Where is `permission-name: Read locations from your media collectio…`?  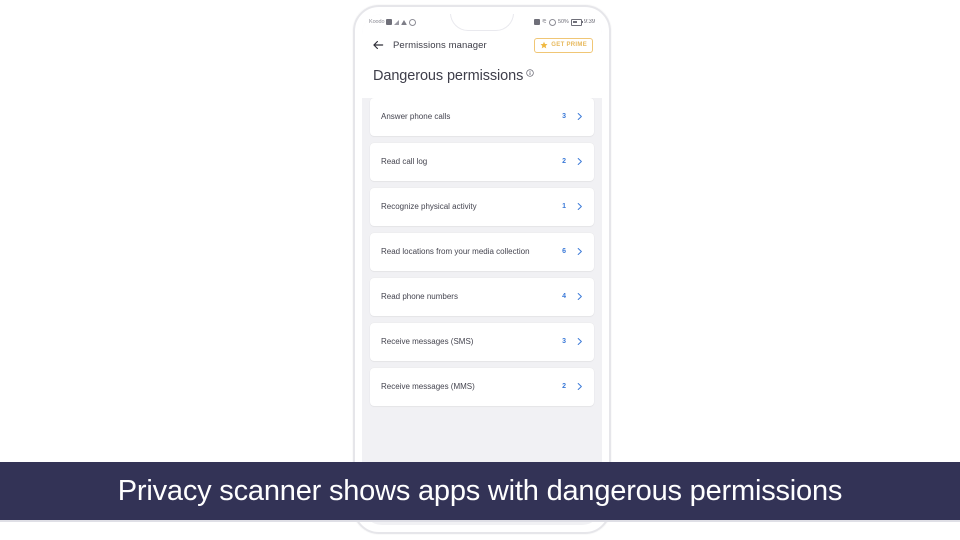
permission-name: Read locations from your media collectio… is located at coordinates (455, 251).